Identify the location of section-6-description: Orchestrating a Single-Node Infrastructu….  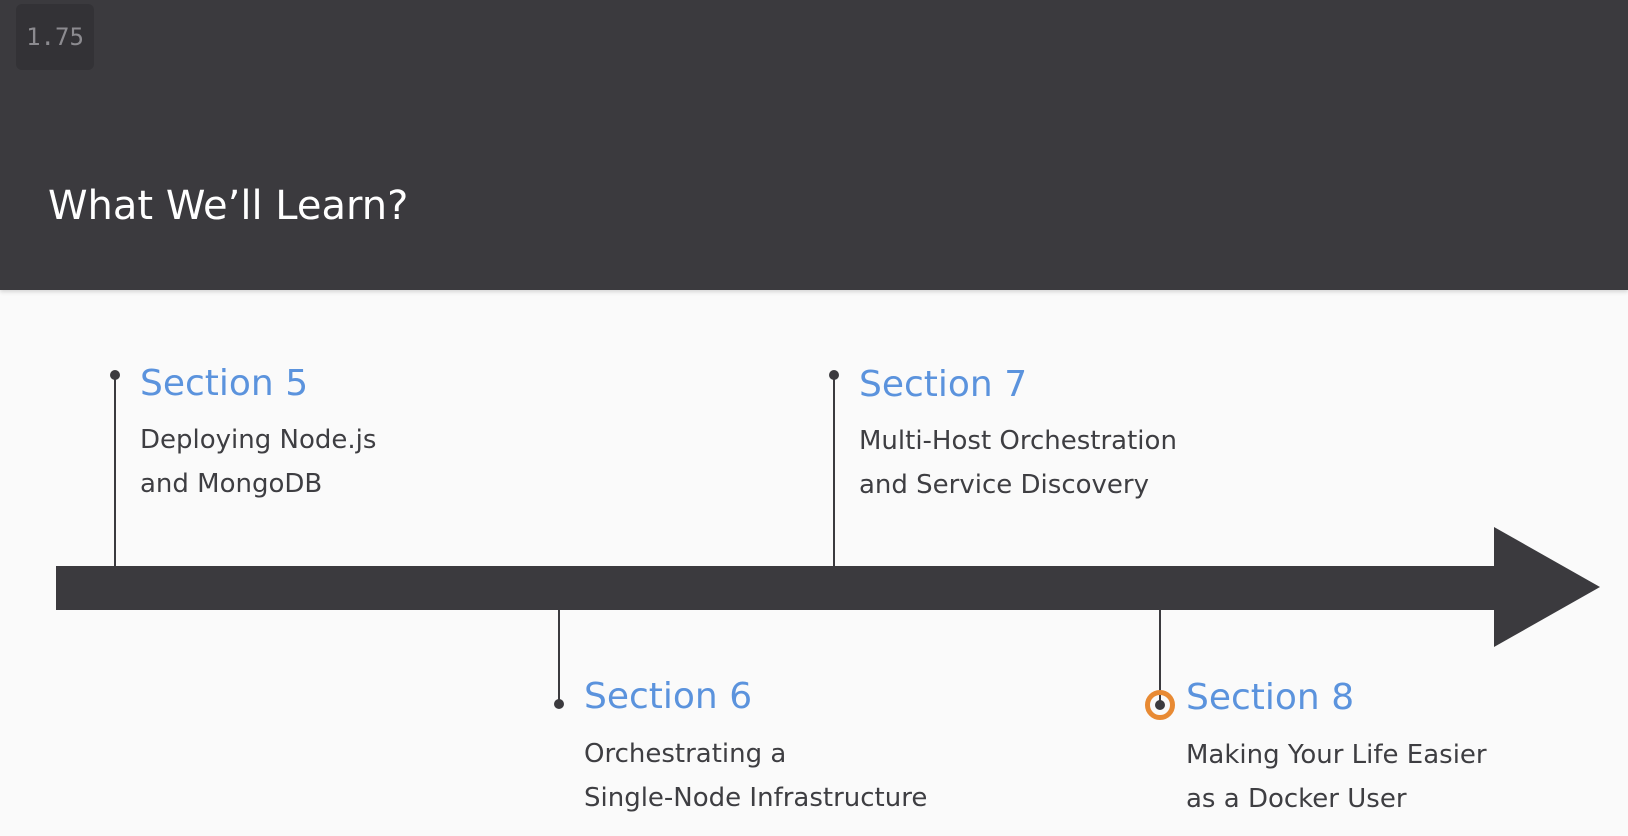
(755, 776).